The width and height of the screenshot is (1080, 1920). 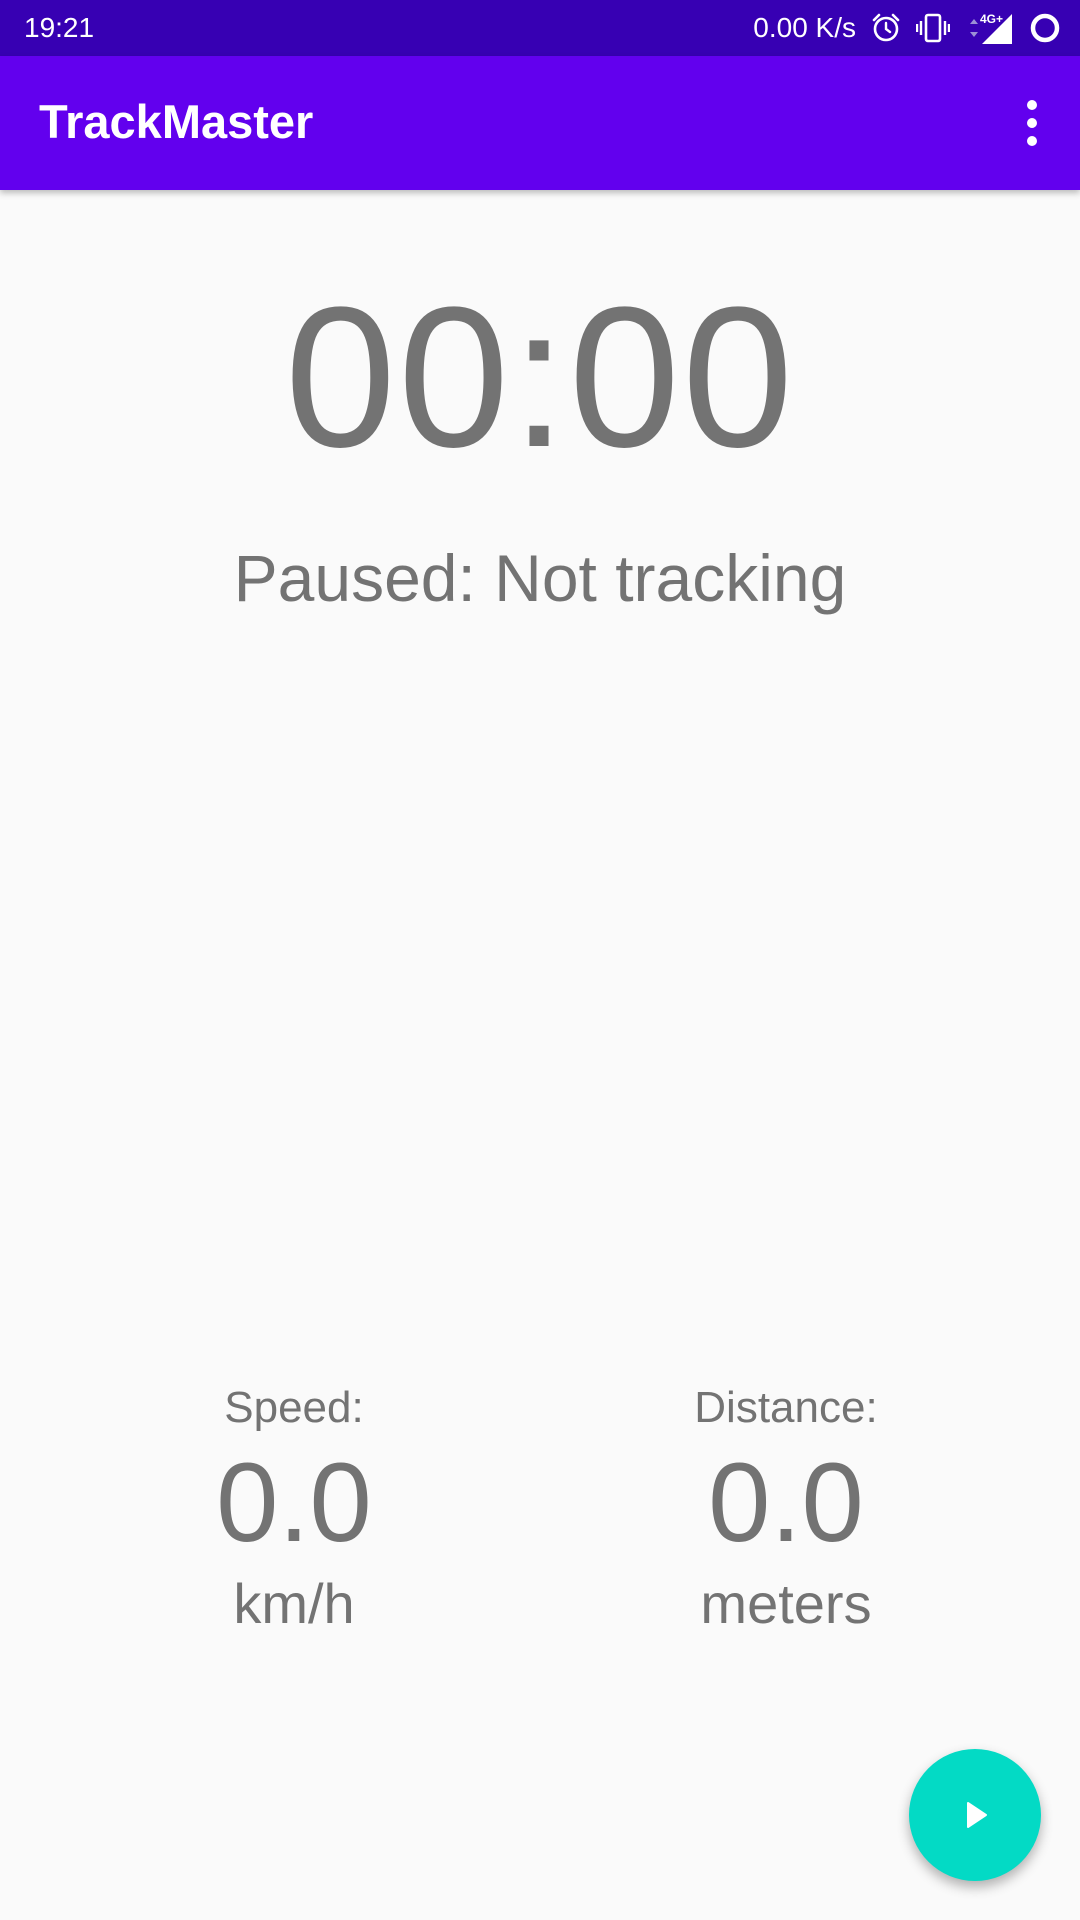 What do you see at coordinates (907, 28) in the screenshot?
I see `status-icons: 0.00 K/s 4G+` at bounding box center [907, 28].